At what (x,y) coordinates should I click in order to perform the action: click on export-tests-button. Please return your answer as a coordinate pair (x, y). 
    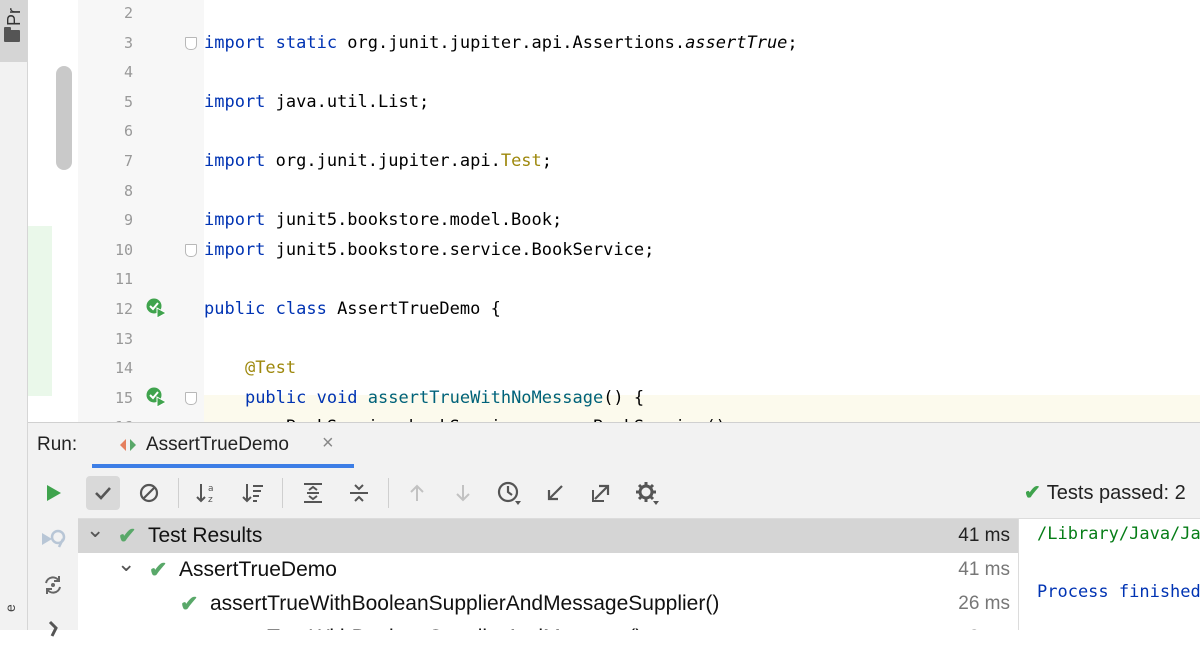
    Looking at the image, I should click on (601, 493).